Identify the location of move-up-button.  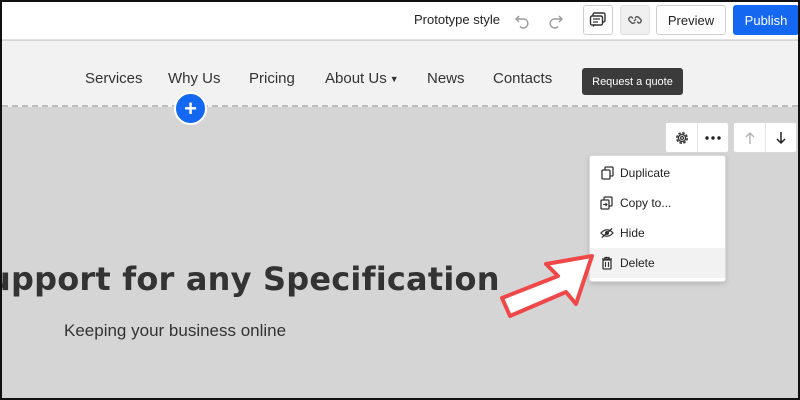
(749, 137).